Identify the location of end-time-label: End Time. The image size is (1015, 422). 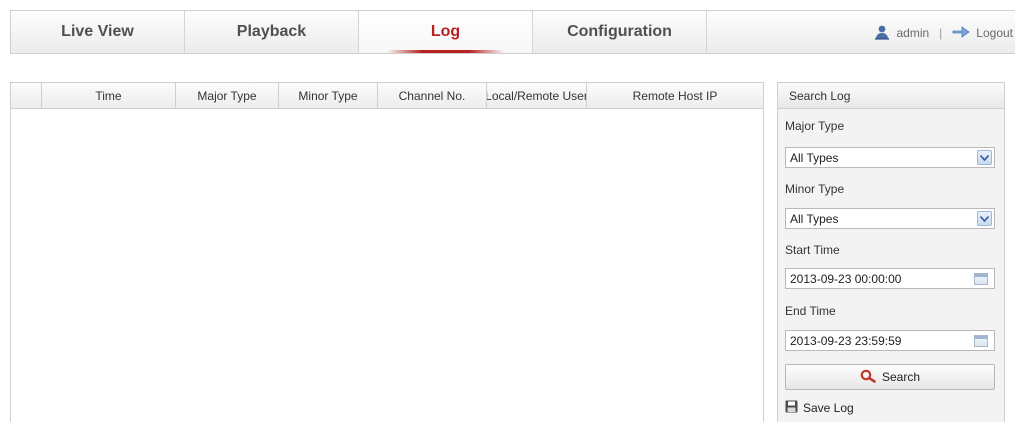
(810, 311).